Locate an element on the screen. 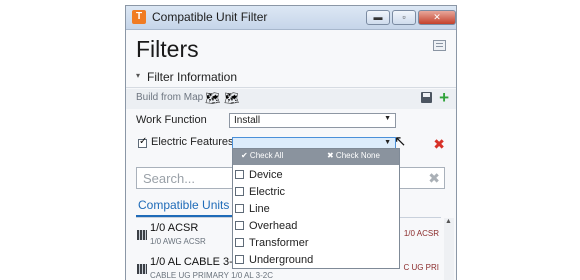  add-icon: + is located at coordinates (444, 98).